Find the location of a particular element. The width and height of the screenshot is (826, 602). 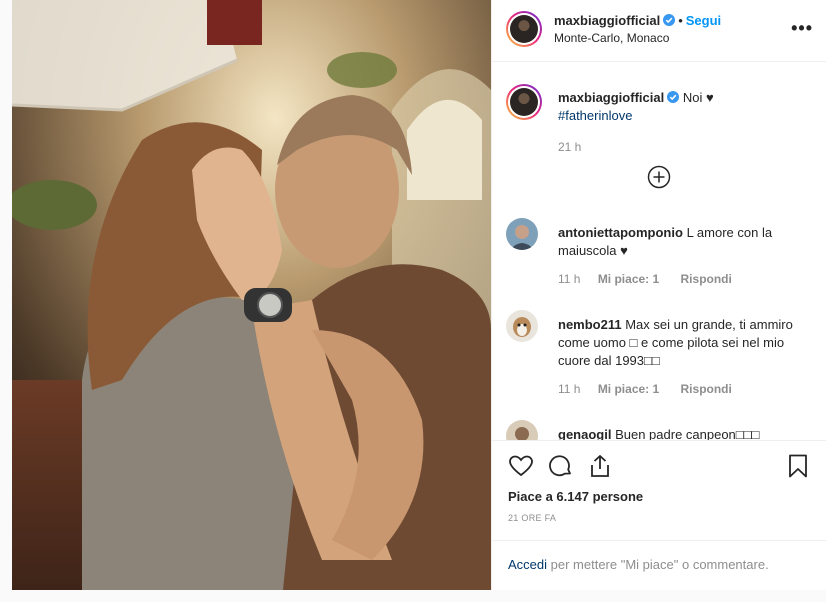

comment-username: genaogil is located at coordinates (584, 433).